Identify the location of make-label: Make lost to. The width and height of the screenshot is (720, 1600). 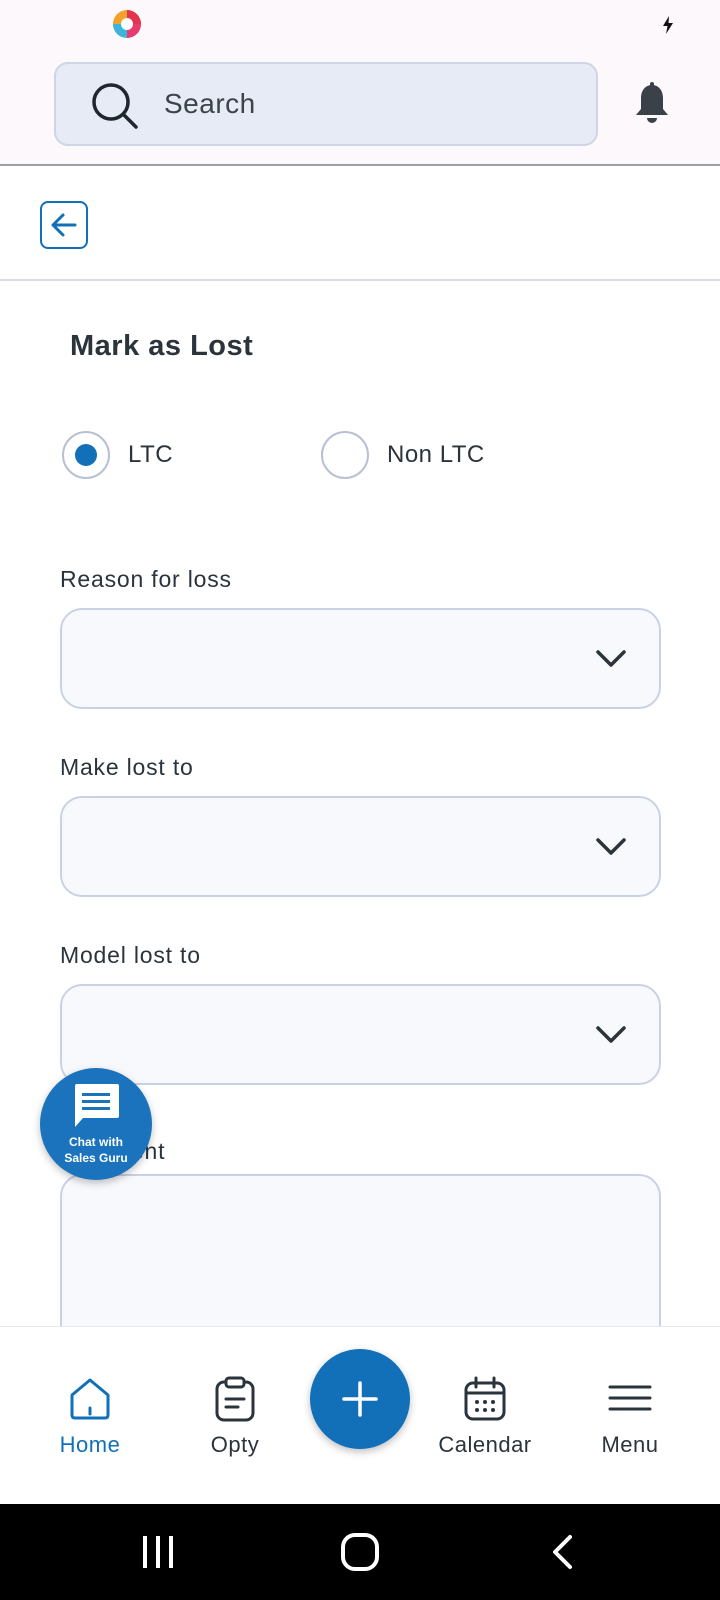
(127, 767).